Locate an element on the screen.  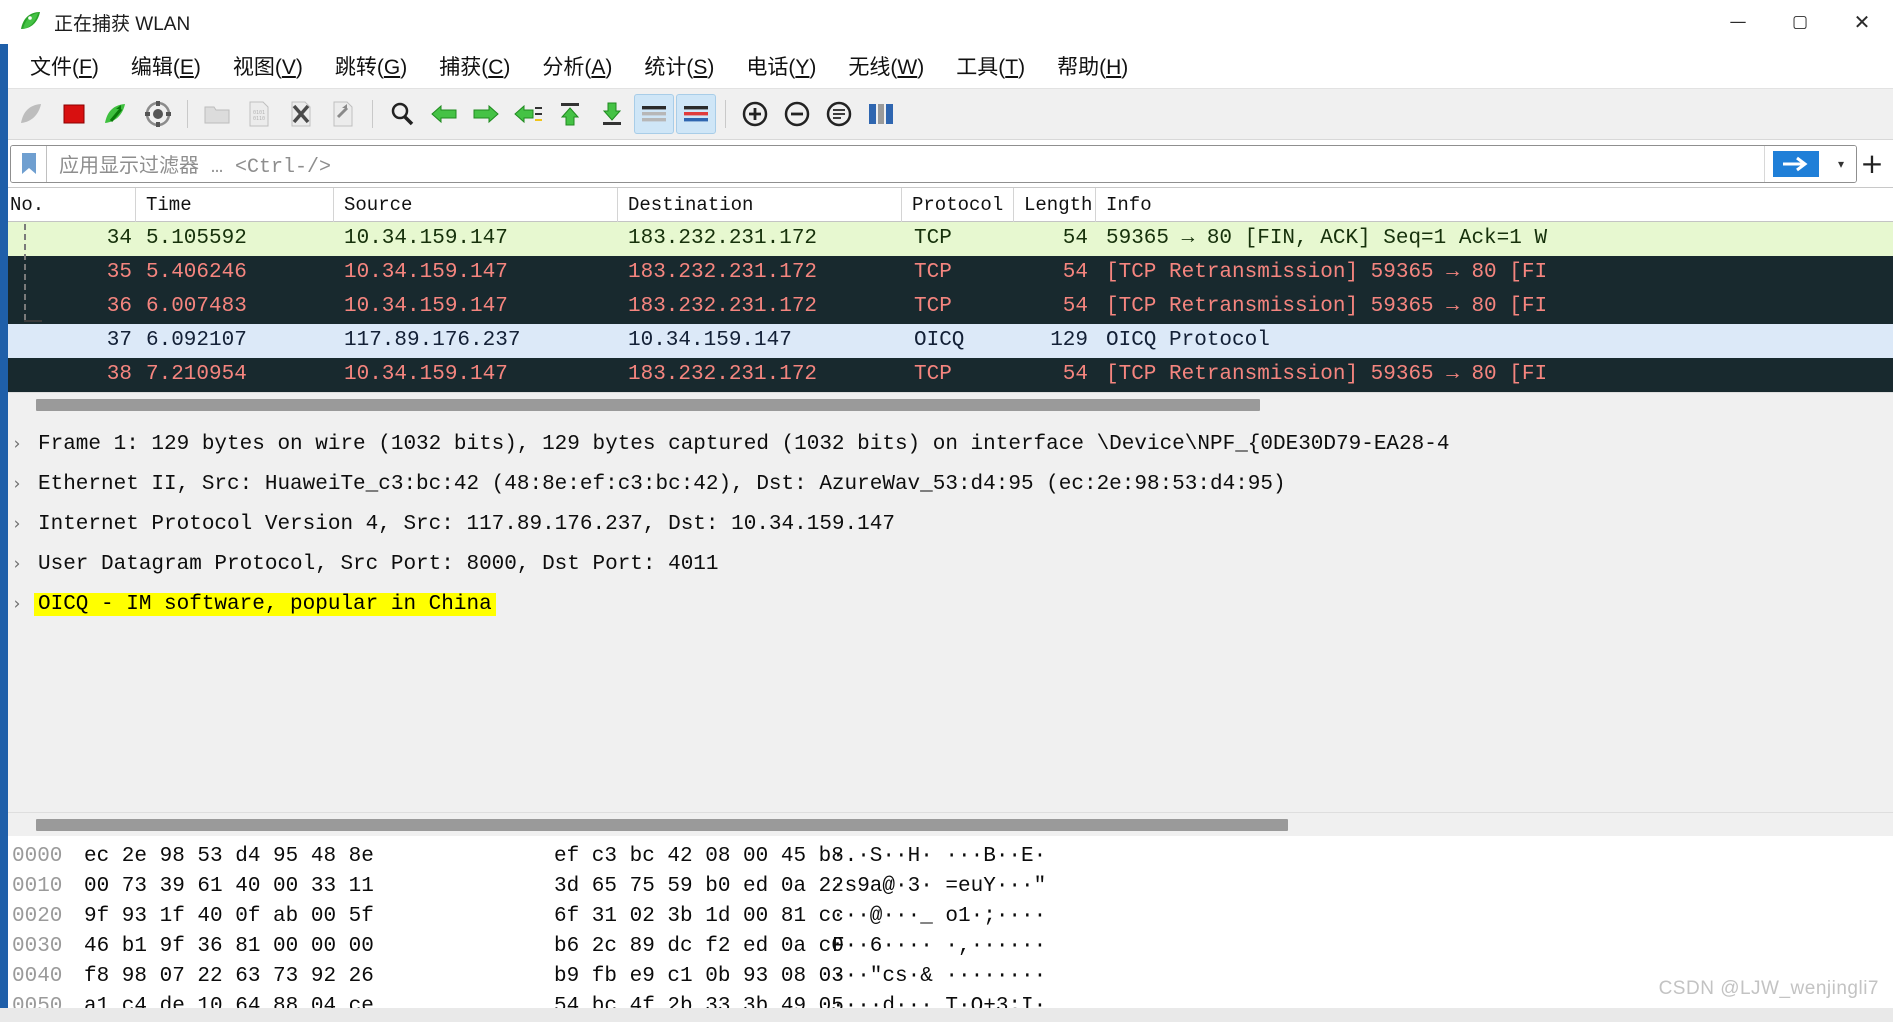
menu-item-5: 捕获(C) is located at coordinates (474, 66).